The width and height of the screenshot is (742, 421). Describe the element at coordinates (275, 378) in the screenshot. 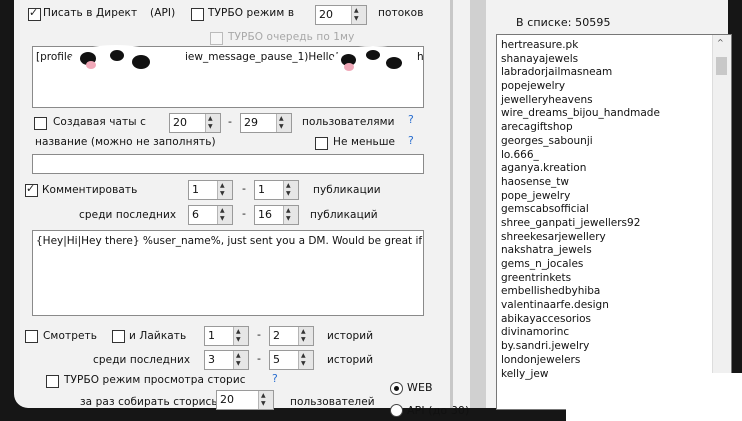

I see `turbo-view-help-icon: ?` at that location.